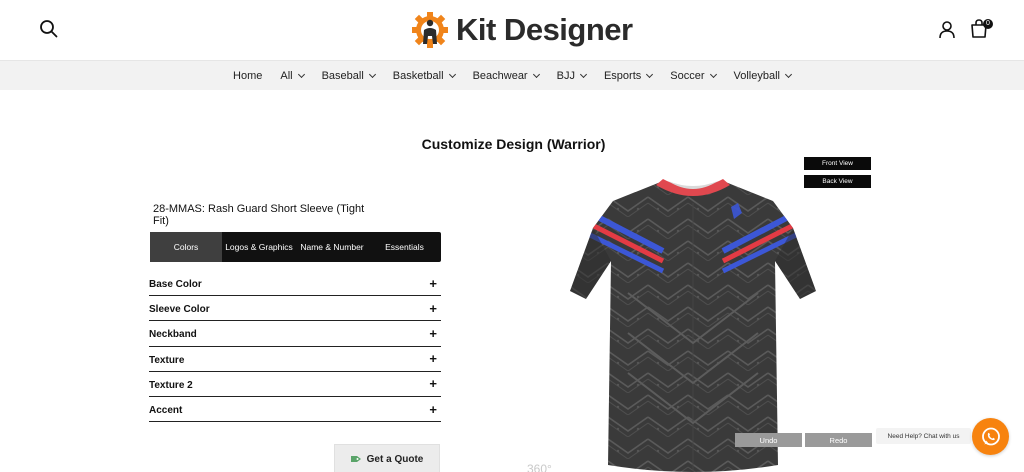  What do you see at coordinates (286, 75) in the screenshot?
I see `nav-item-label: All` at bounding box center [286, 75].